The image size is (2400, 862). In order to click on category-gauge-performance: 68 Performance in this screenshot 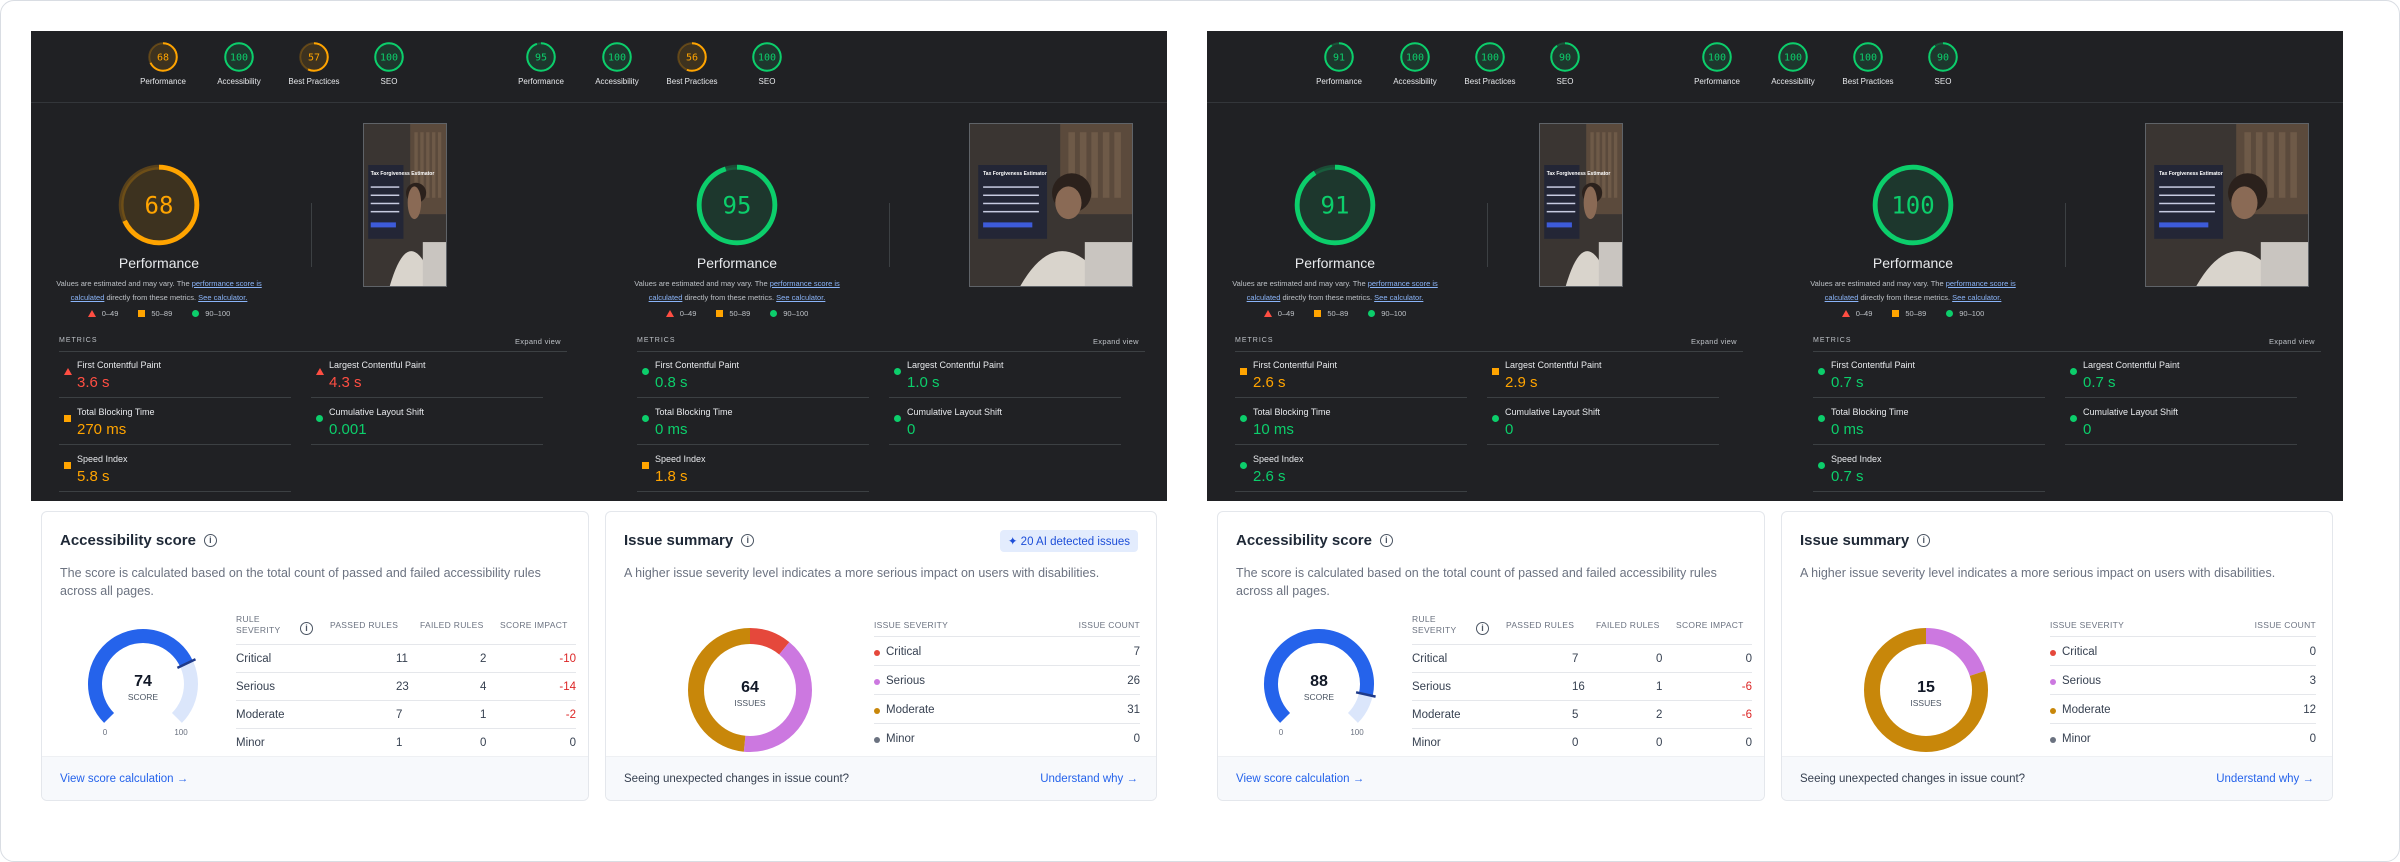, I will do `click(163, 63)`.